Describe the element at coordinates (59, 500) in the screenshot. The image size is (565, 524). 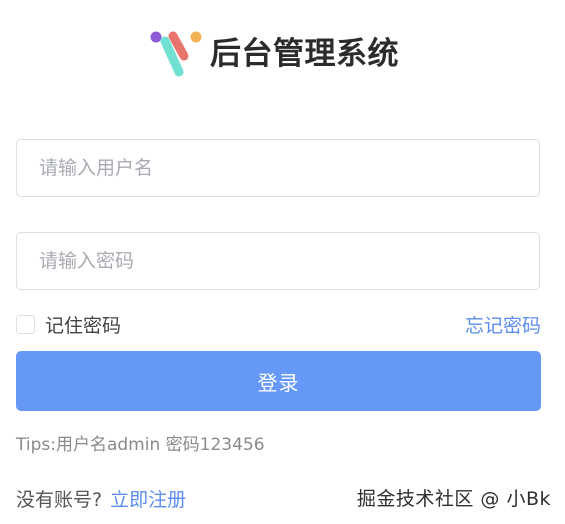
I see `register-prompt: 没有账号?` at that location.